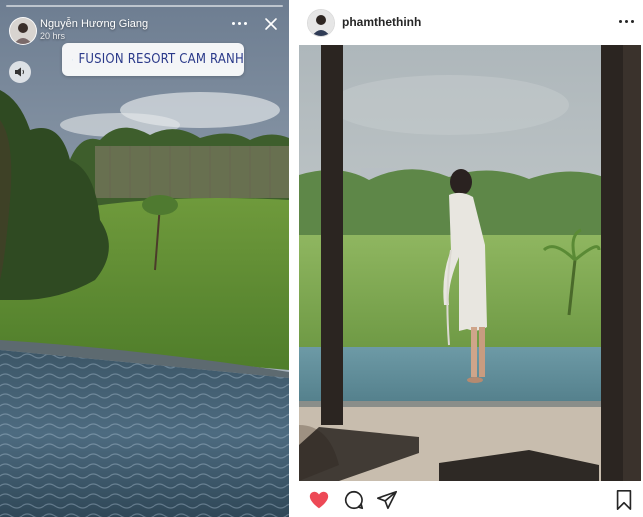  Describe the element at coordinates (319, 500) in the screenshot. I see `heart-filled-icon` at that location.